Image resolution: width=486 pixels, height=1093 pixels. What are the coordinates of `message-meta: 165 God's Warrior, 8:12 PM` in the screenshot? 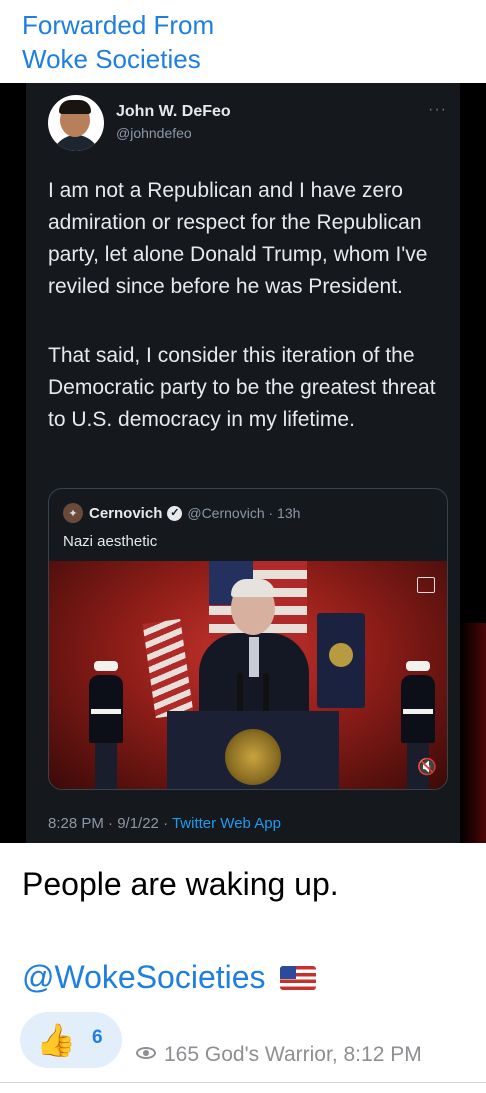 It's located at (279, 1055).